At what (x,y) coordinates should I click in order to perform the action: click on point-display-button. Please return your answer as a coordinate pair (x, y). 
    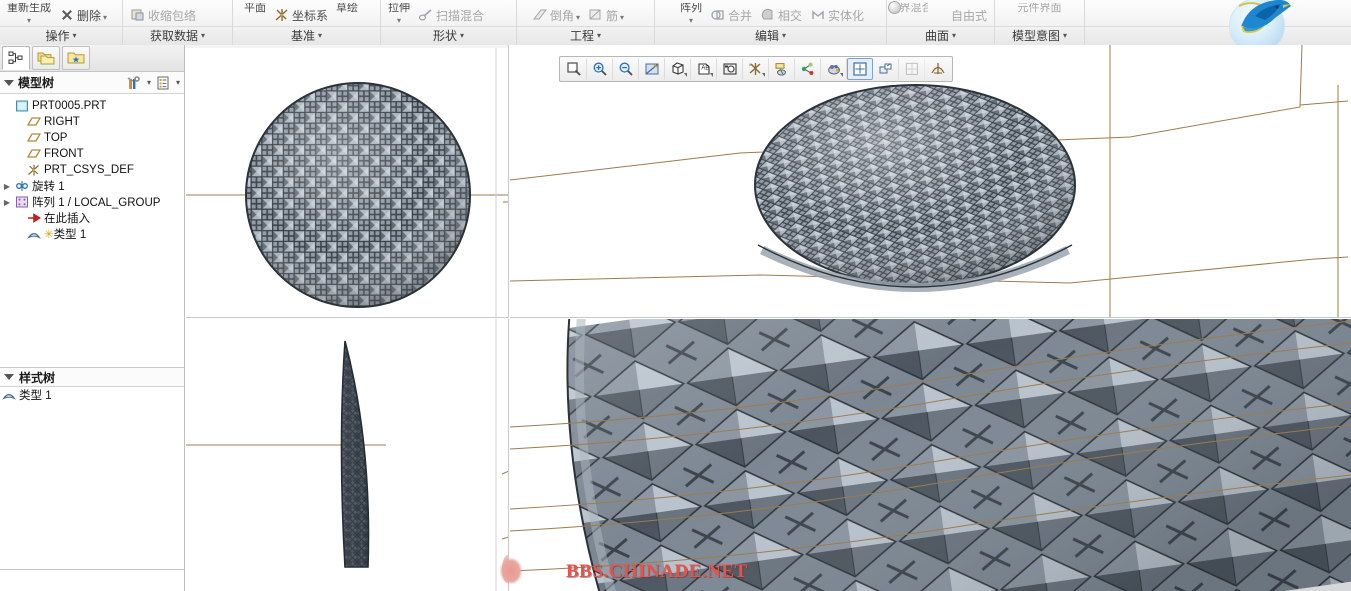
    Looking at the image, I should click on (808, 69).